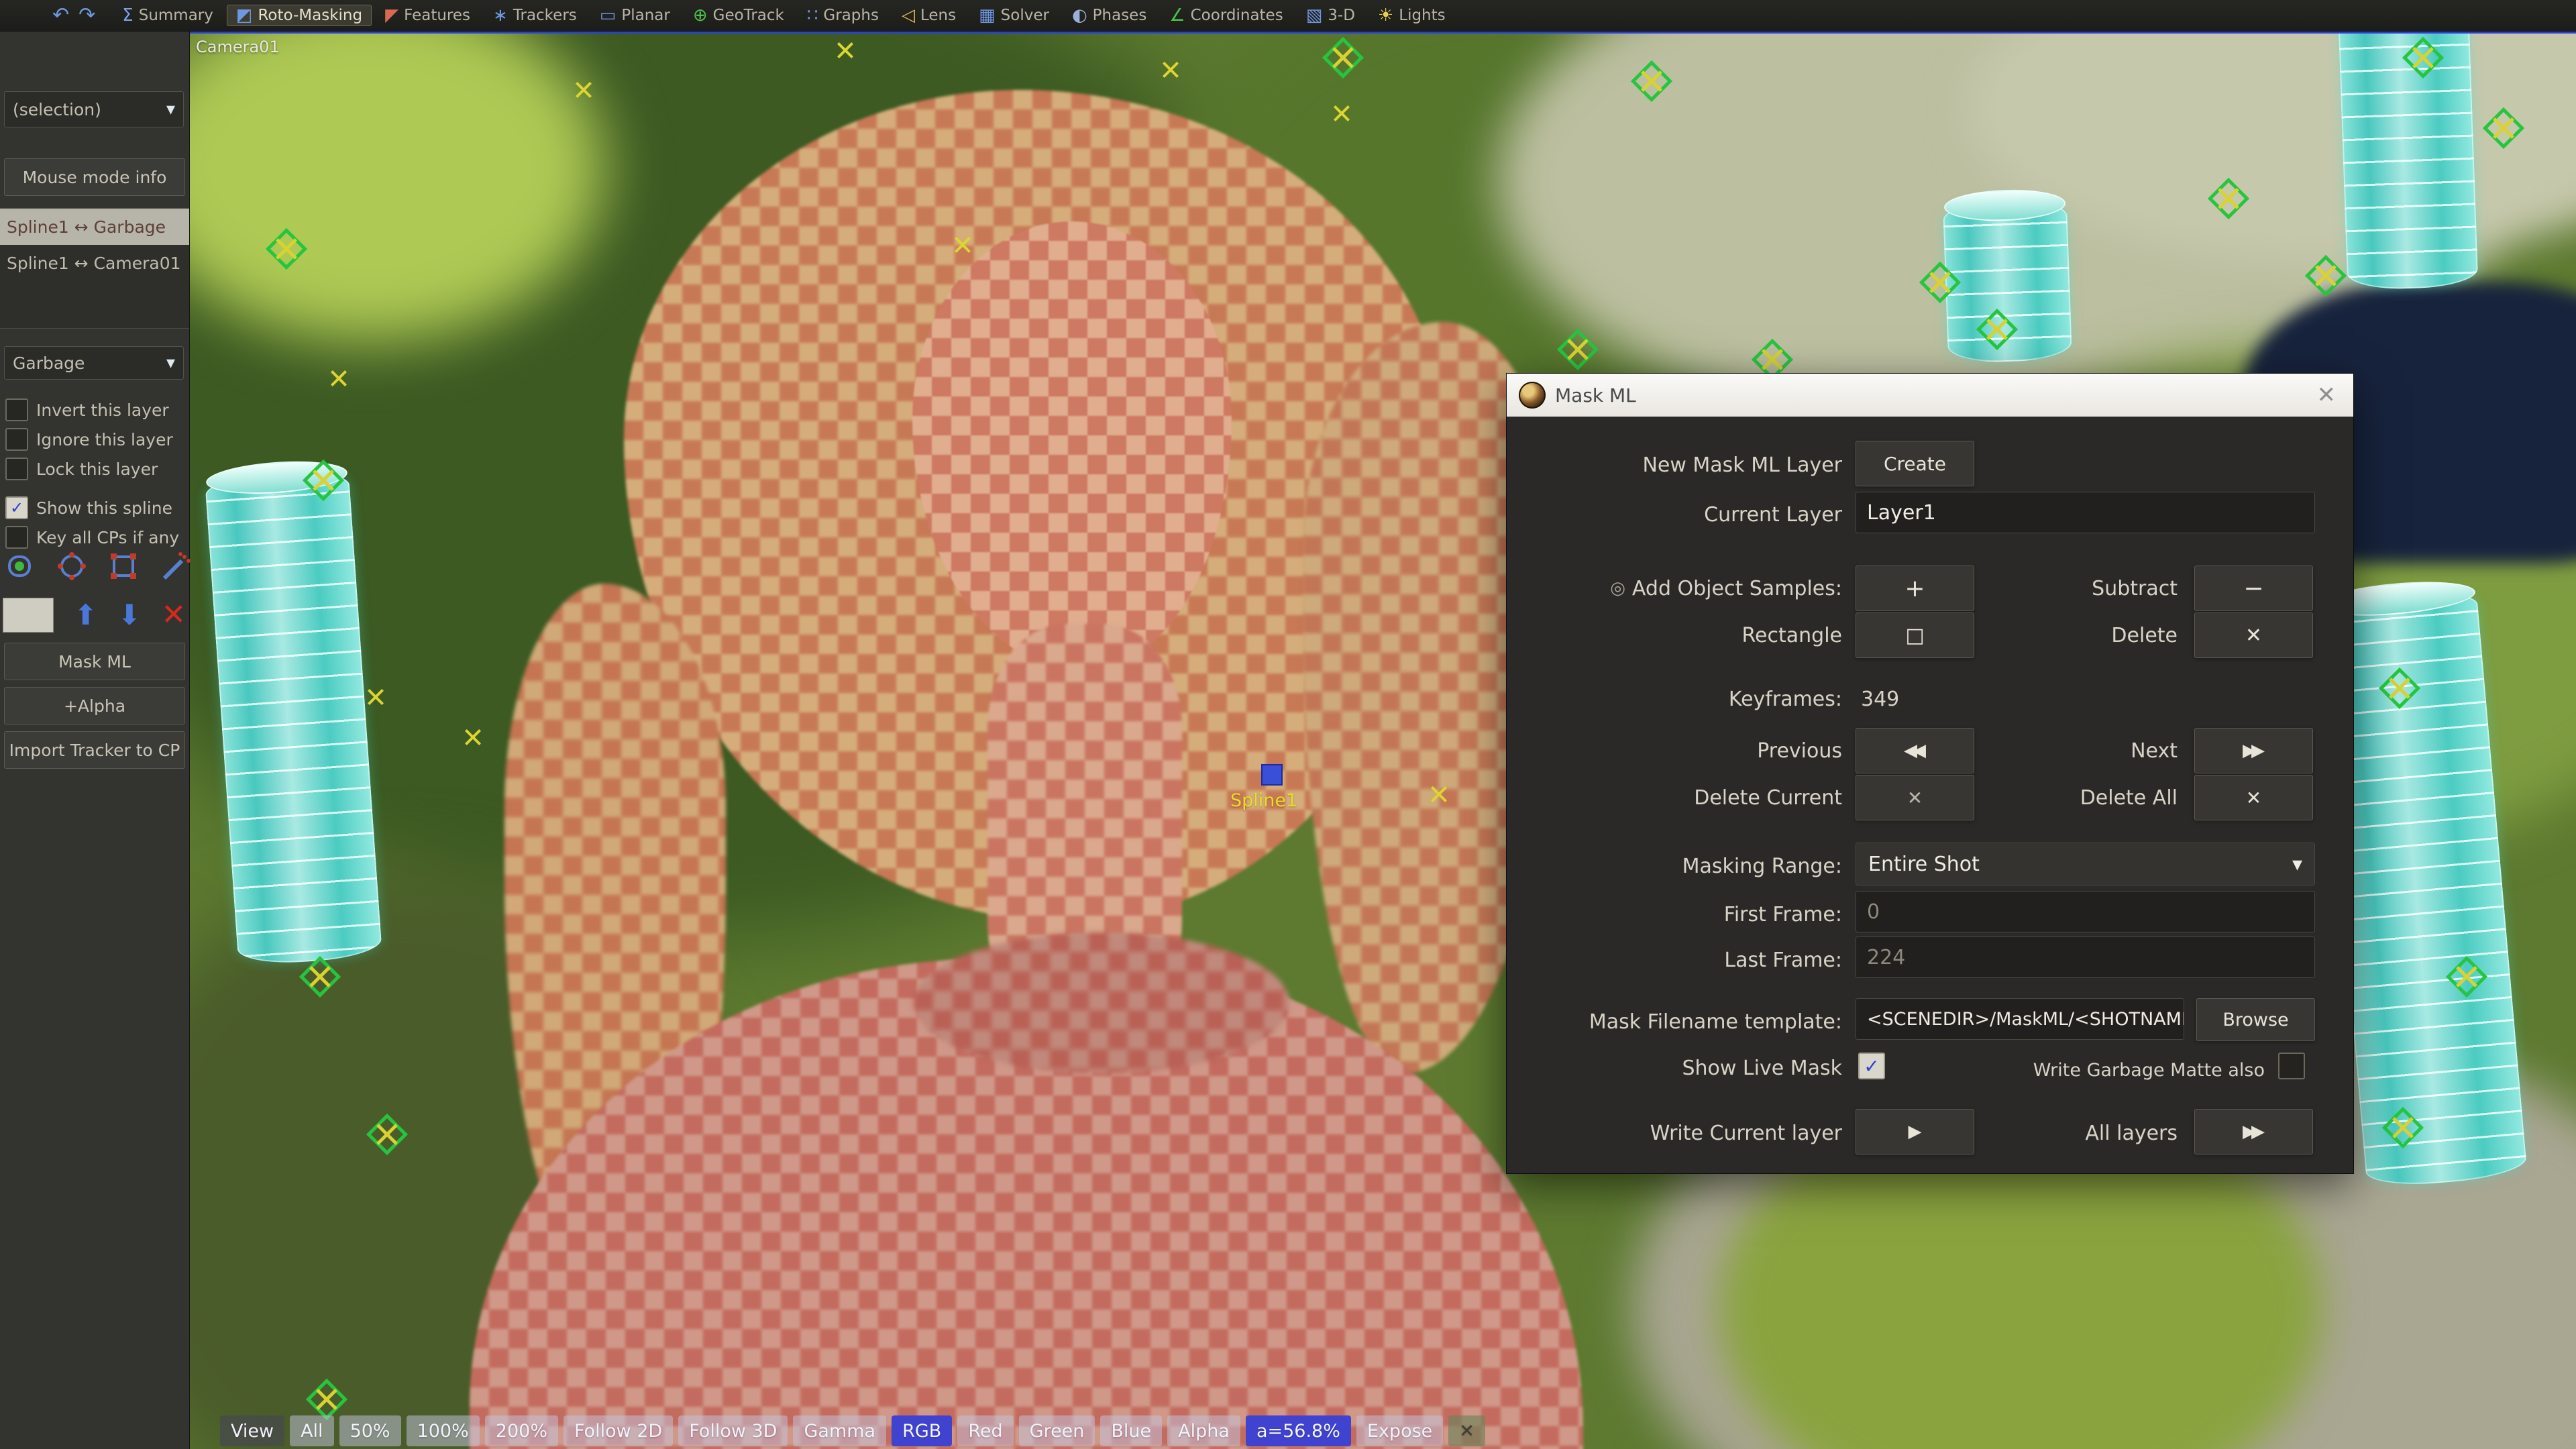  I want to click on toolbar-item-label: Planar, so click(645, 15).